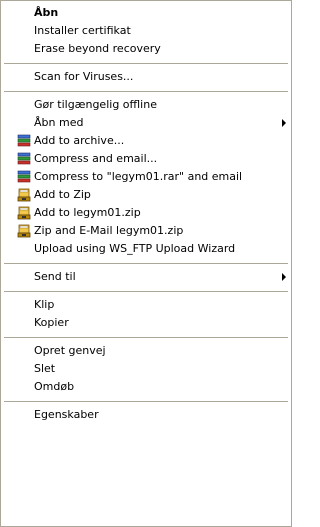  I want to click on menu-item-open: Åbn, so click(146, 13).